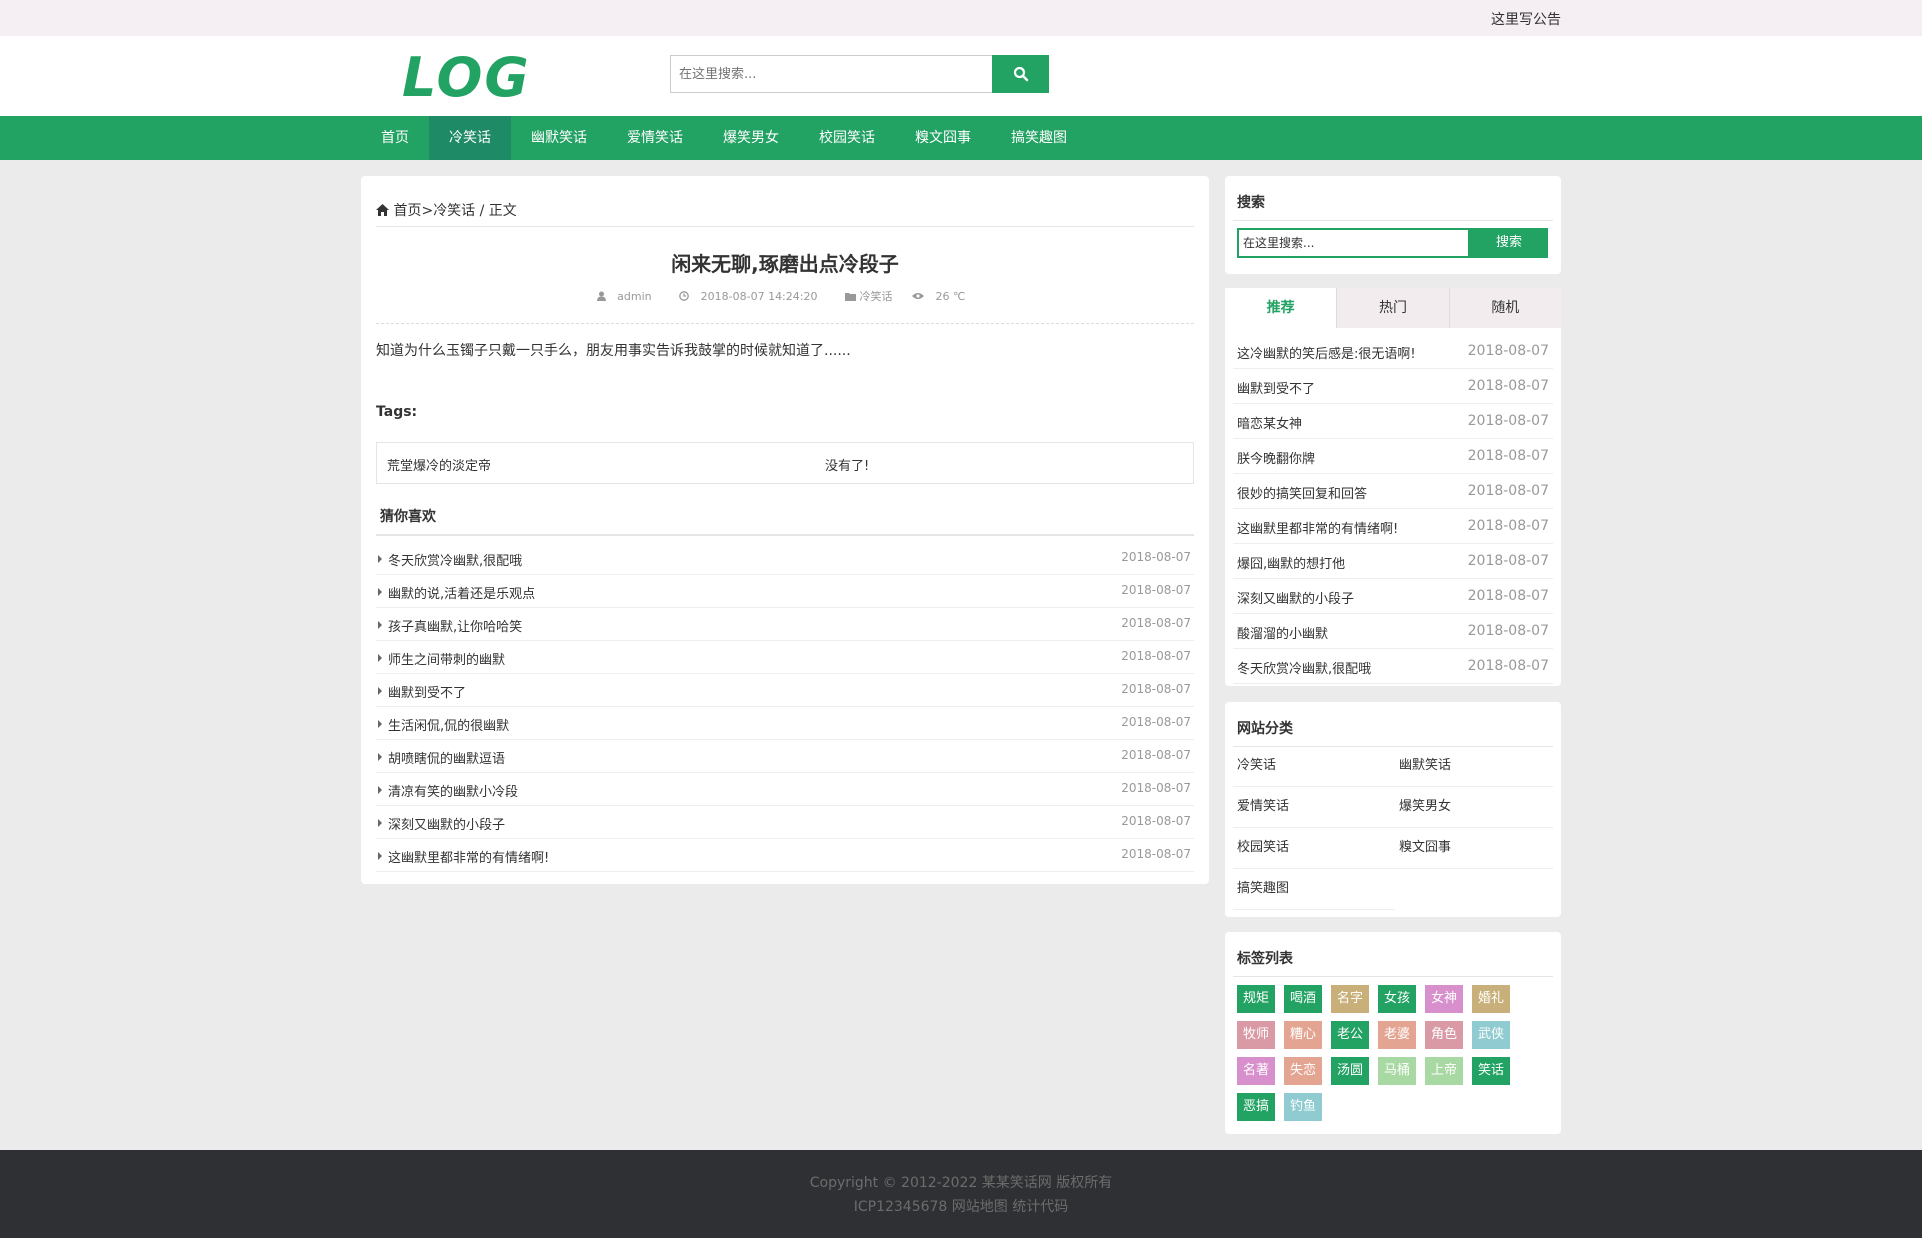  What do you see at coordinates (1393, 421) in the screenshot?
I see `list-item: 暗恋某女神 2018-08-07` at bounding box center [1393, 421].